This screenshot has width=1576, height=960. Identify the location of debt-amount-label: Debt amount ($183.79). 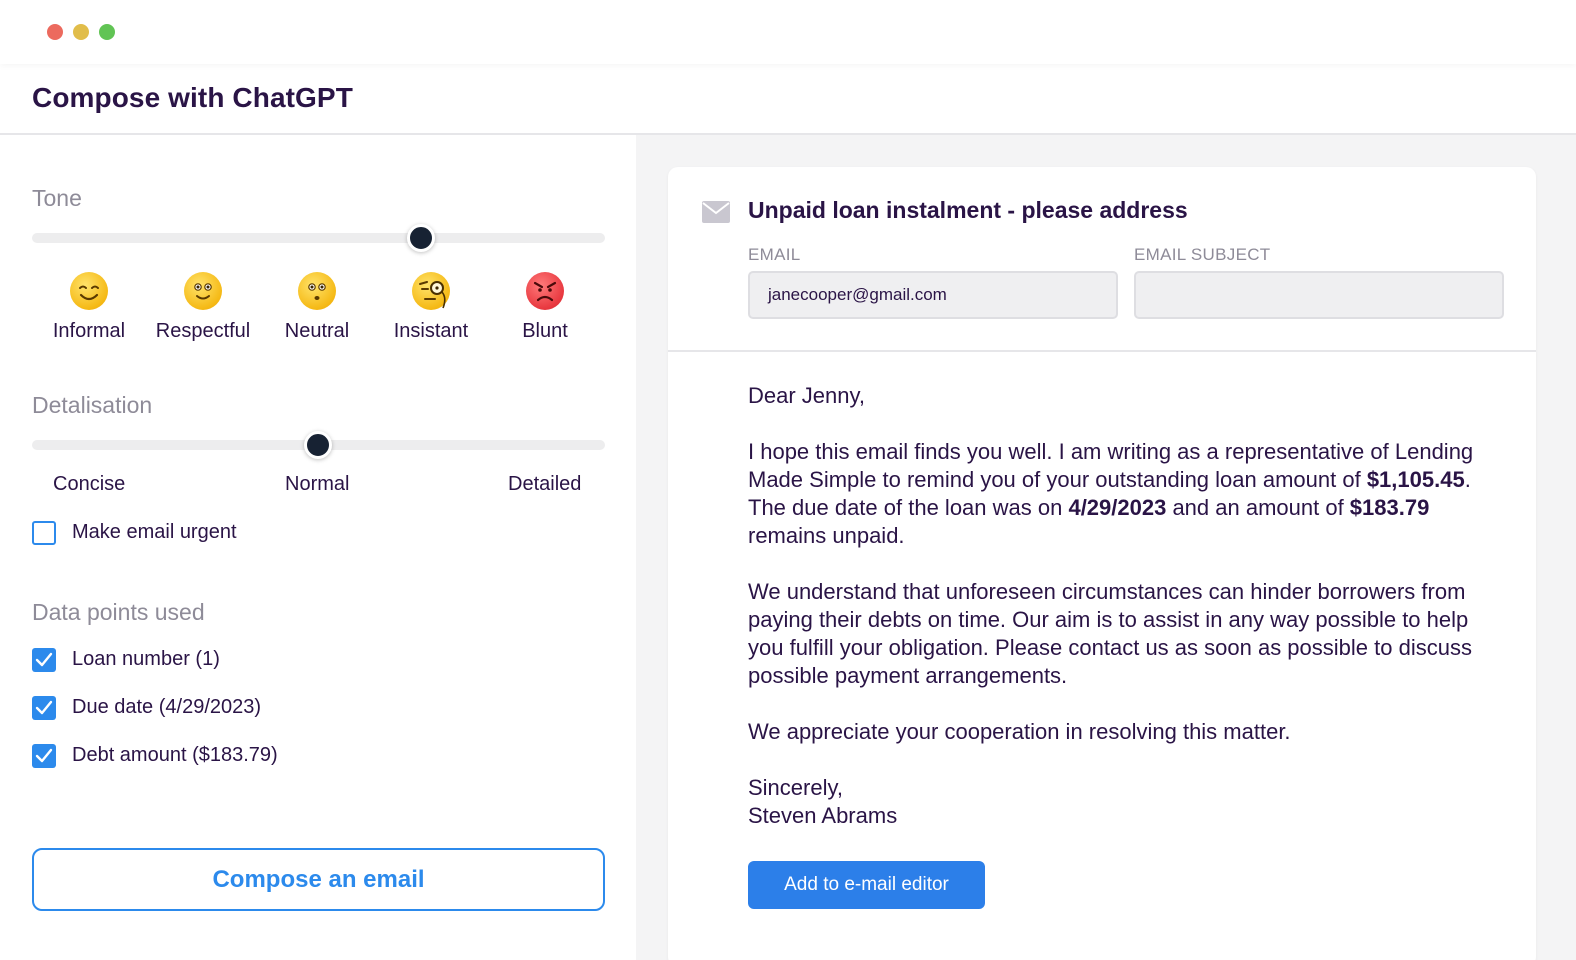
(175, 755).